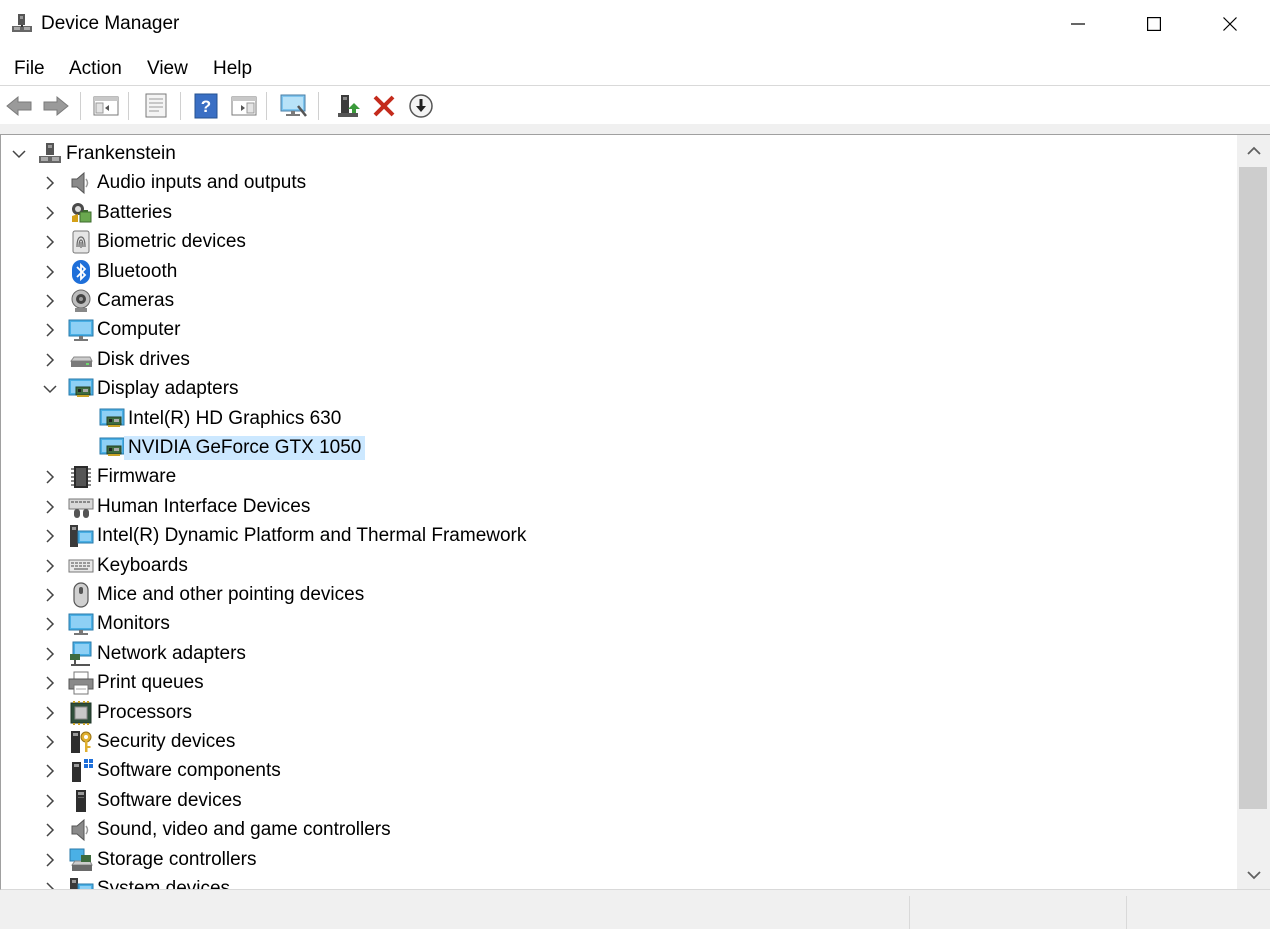 This screenshot has width=1270, height=929. Describe the element at coordinates (318, 106) in the screenshot. I see `toolbar-separator` at that location.